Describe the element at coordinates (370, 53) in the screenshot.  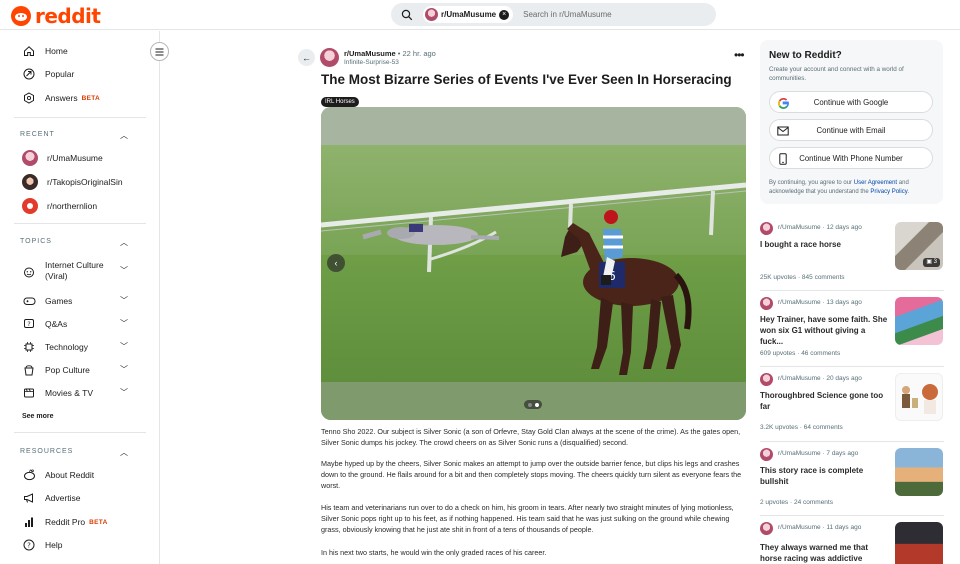
I see `post-subreddit-link: r/UmaMusume` at that location.